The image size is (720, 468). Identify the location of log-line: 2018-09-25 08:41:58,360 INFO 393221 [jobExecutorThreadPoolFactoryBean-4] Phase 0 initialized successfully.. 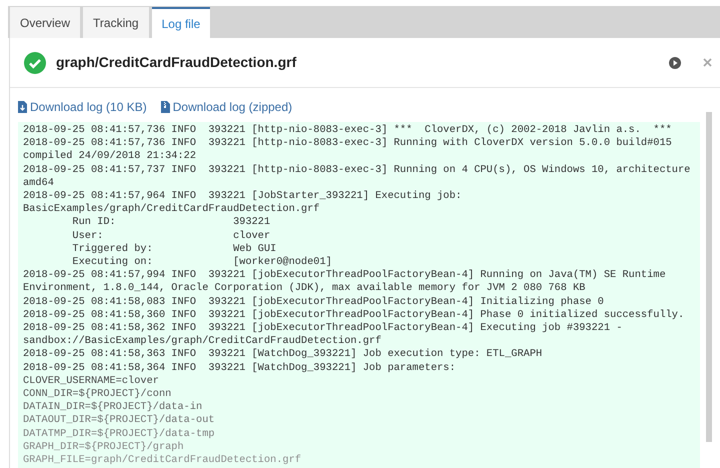
(353, 315).